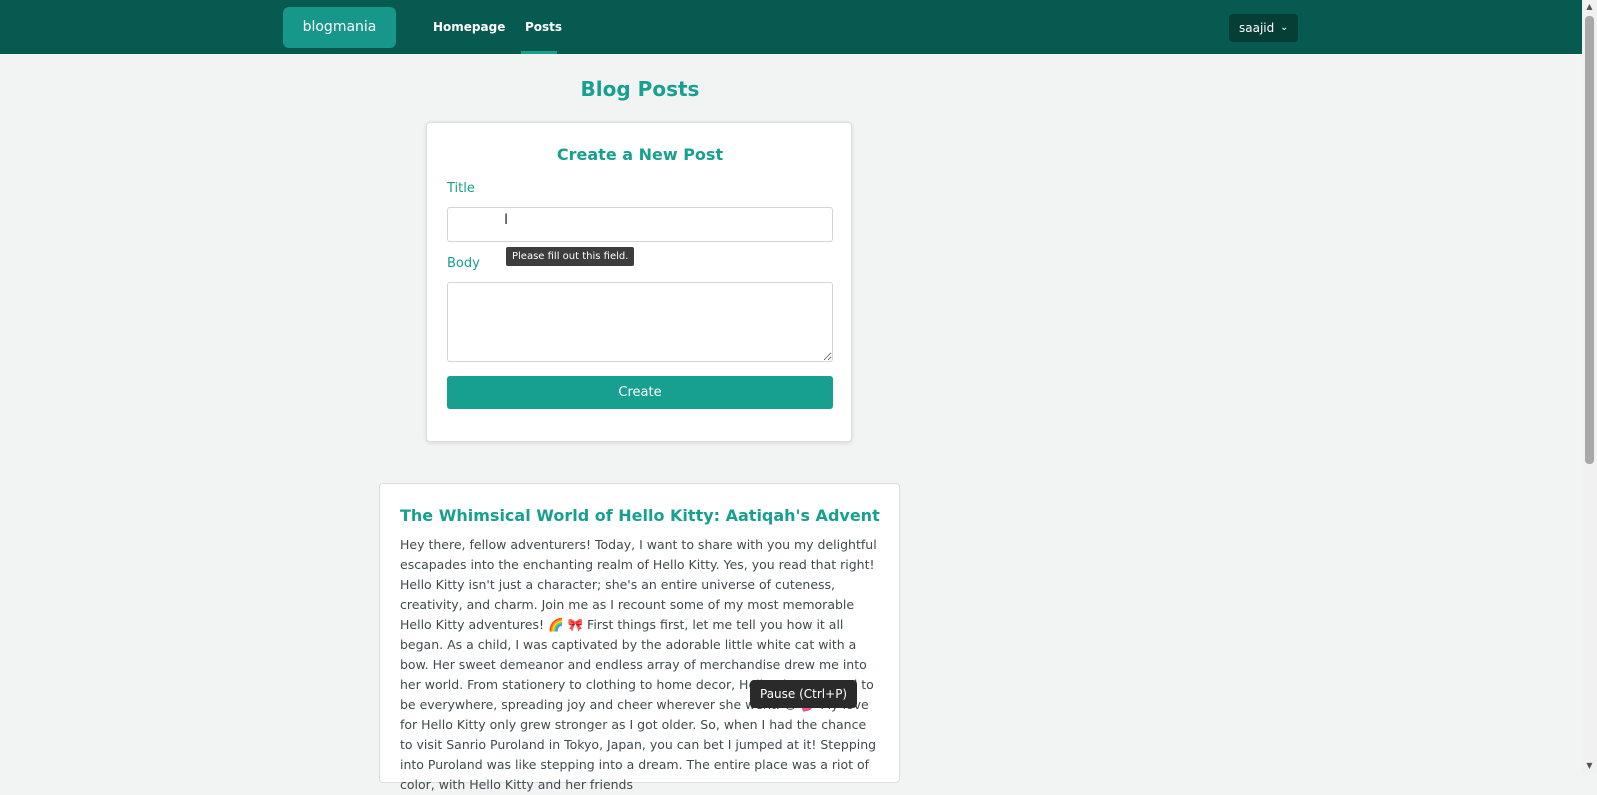  Describe the element at coordinates (1284, 27) in the screenshot. I see `chevron-down-icon: ⌄` at that location.